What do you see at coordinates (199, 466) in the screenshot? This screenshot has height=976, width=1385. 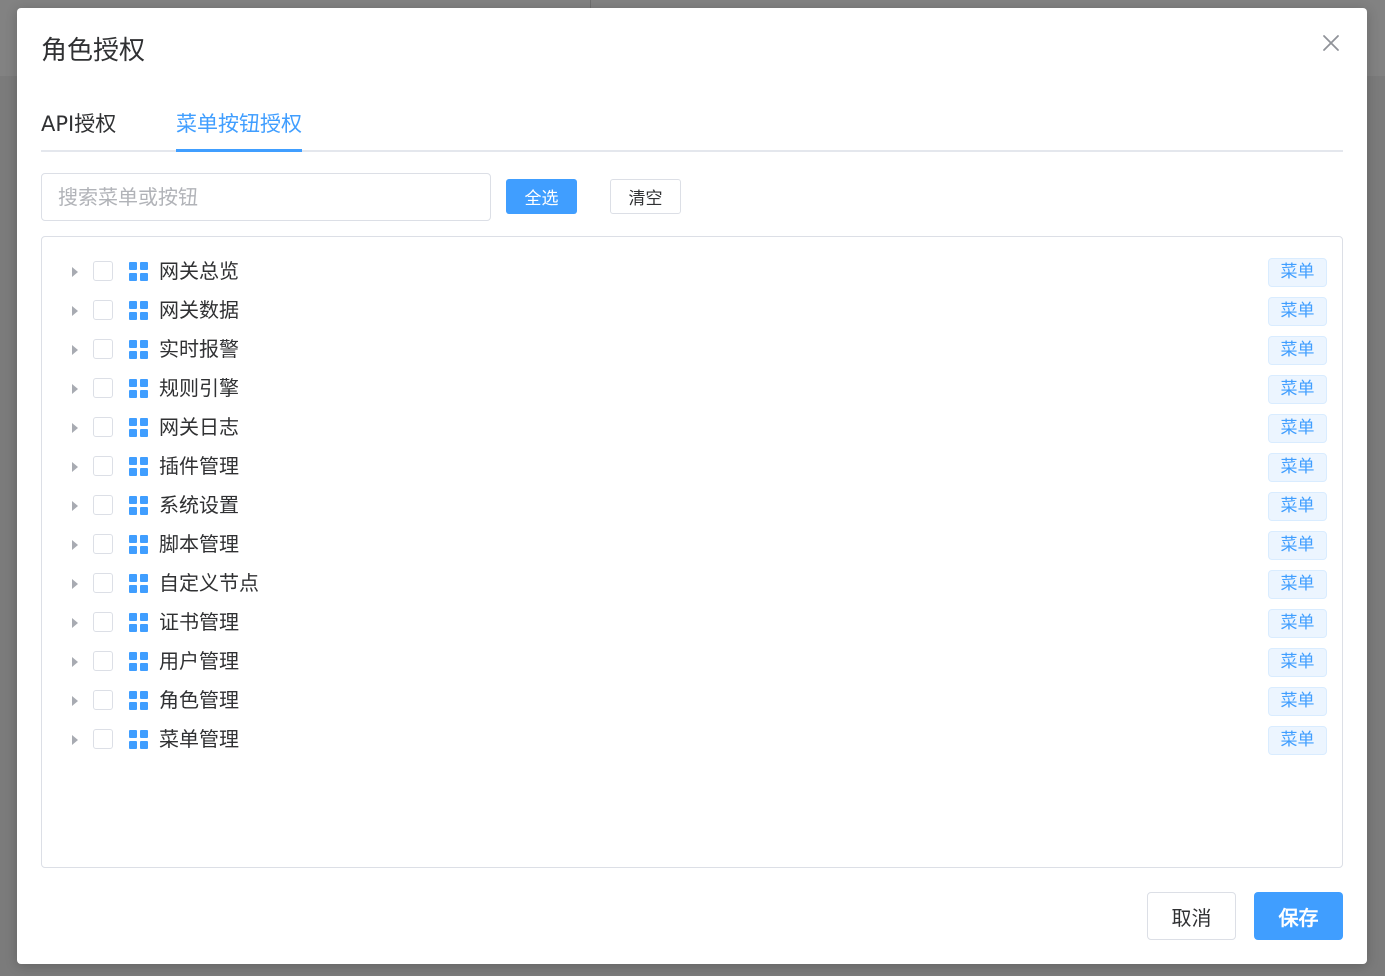 I see `tree-node-label: 插件管理` at bounding box center [199, 466].